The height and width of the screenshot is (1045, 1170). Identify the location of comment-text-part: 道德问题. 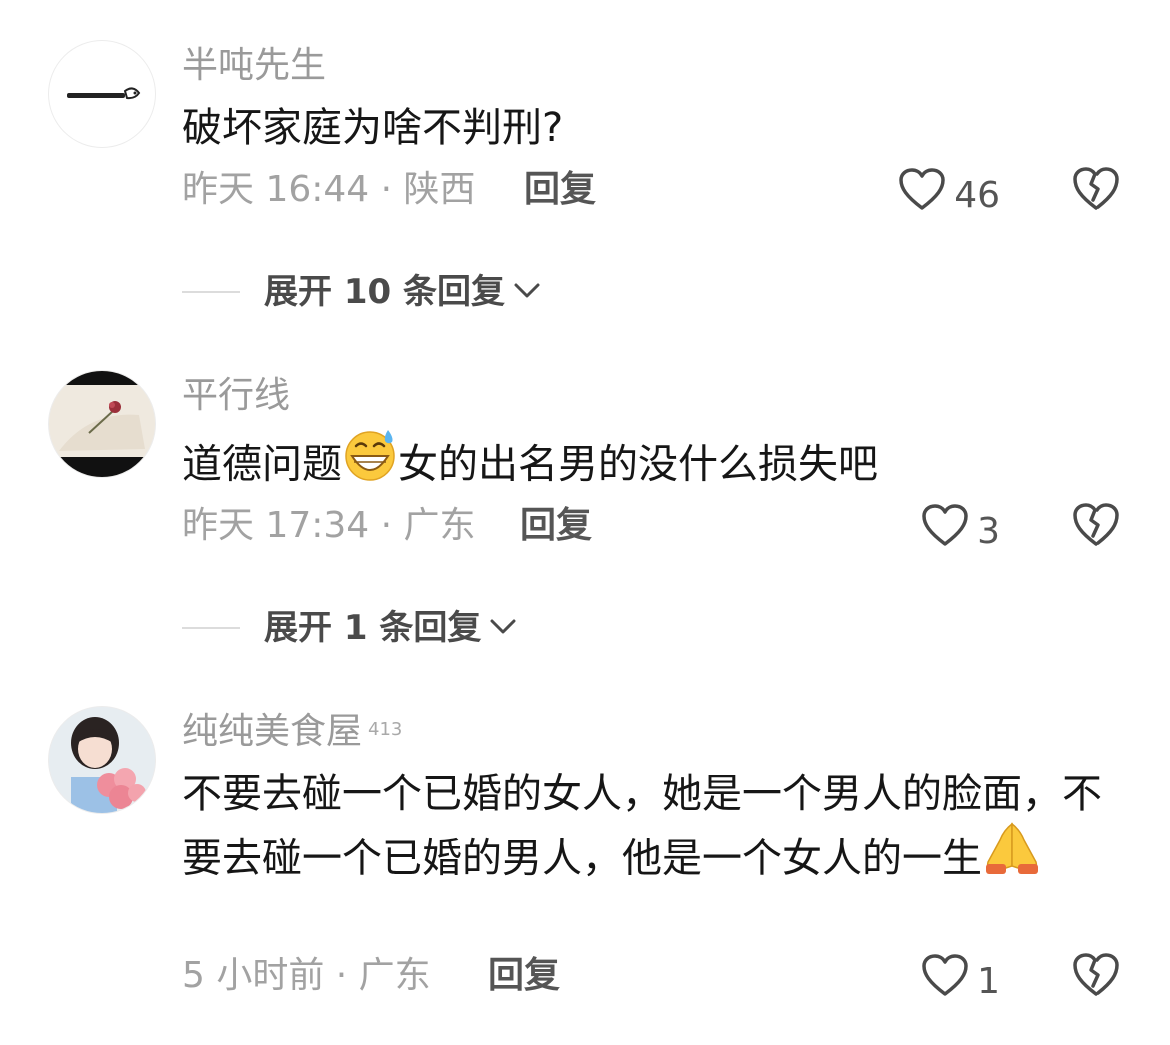
(262, 464).